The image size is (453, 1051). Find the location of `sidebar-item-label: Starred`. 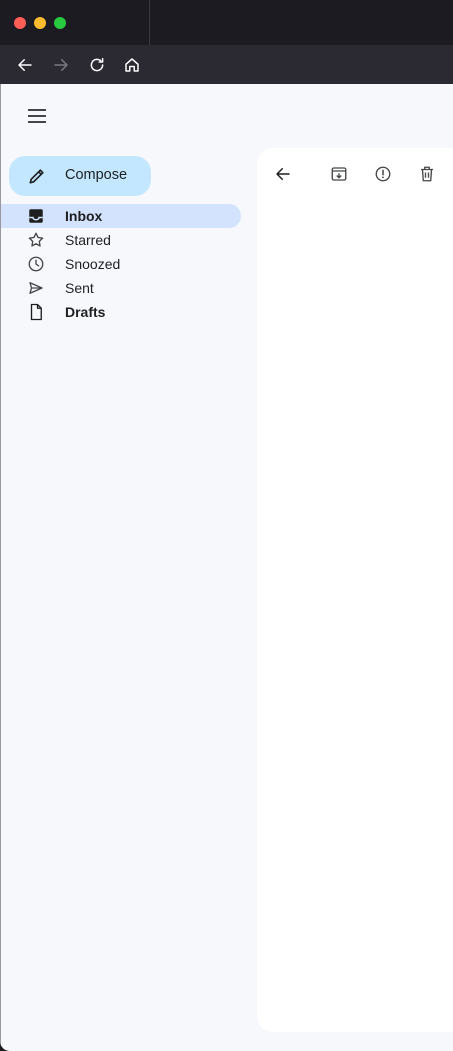

sidebar-item-label: Starred is located at coordinates (88, 240).